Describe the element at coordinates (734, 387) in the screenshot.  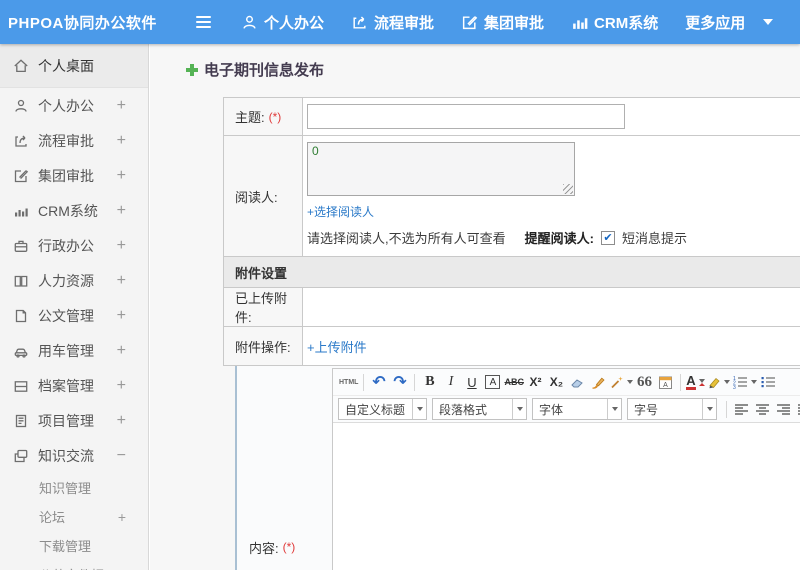
I see `svg-text: 3` at that location.